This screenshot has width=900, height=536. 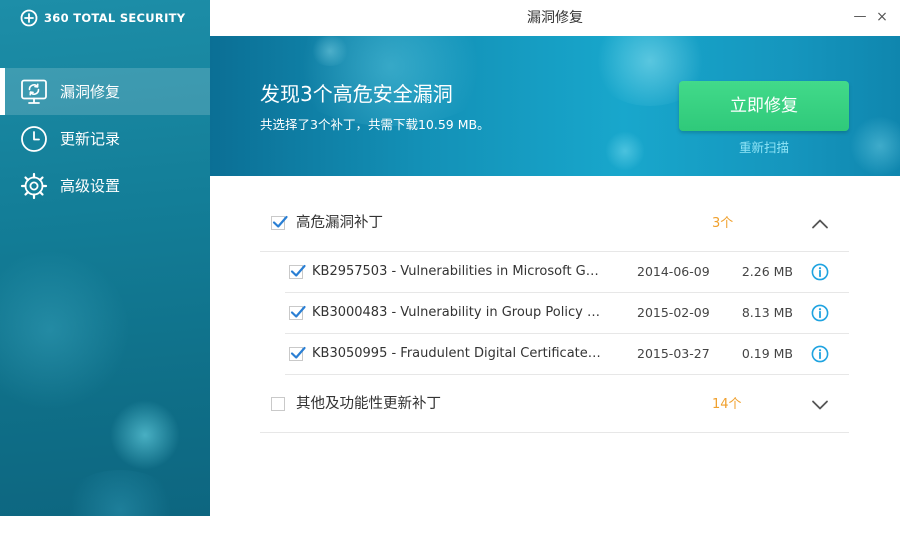 I want to click on sidebar-item-label: 漏洞修复, so click(x=90, y=92).